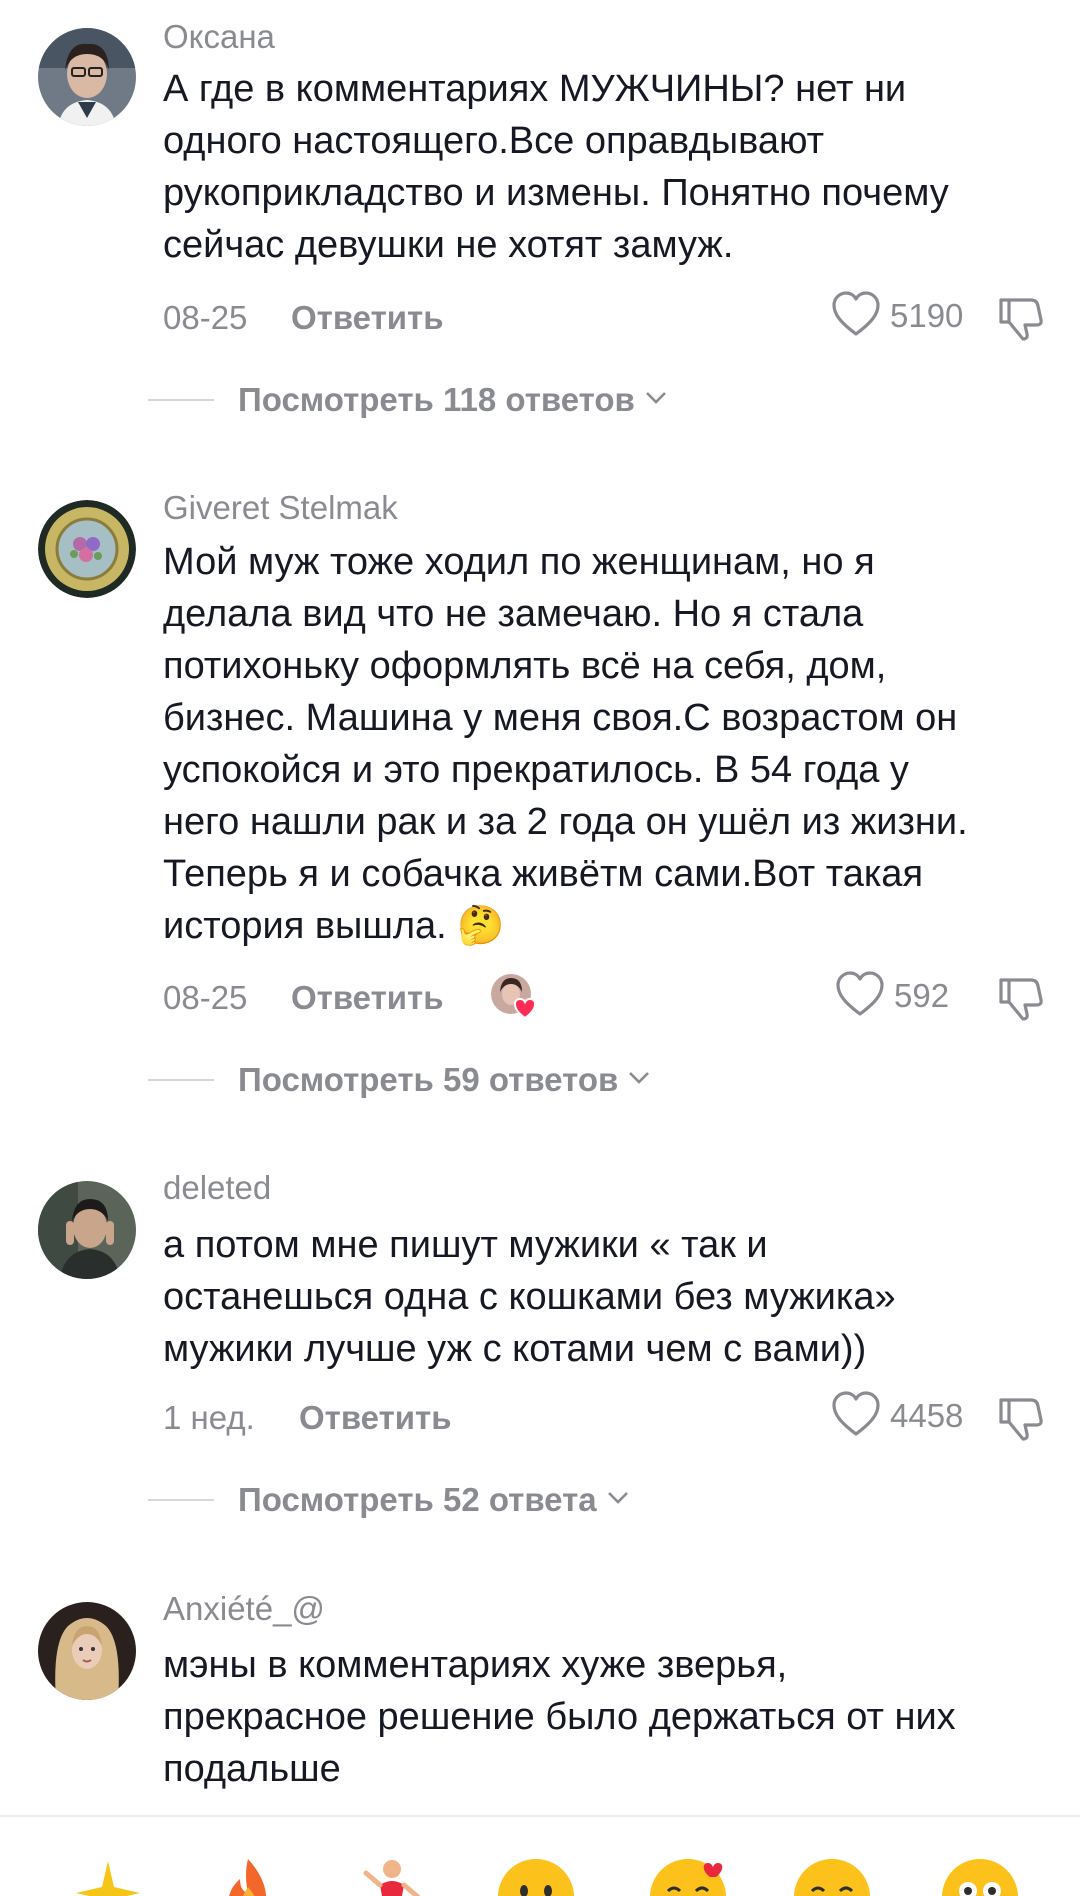 This screenshot has width=1080, height=1896. Describe the element at coordinates (536, 1876) in the screenshot. I see `grinning-emoji-icon` at that location.